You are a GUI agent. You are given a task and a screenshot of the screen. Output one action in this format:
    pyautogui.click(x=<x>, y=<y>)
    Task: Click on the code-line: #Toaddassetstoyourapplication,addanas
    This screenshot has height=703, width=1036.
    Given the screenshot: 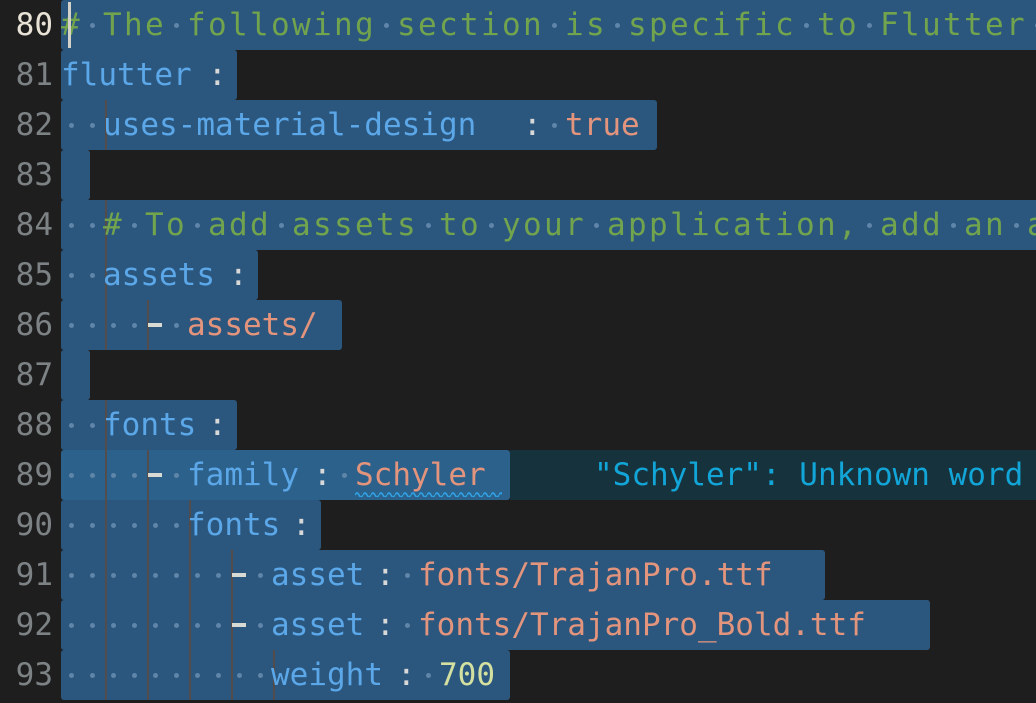 What is the action you would take?
    pyautogui.click(x=548, y=225)
    